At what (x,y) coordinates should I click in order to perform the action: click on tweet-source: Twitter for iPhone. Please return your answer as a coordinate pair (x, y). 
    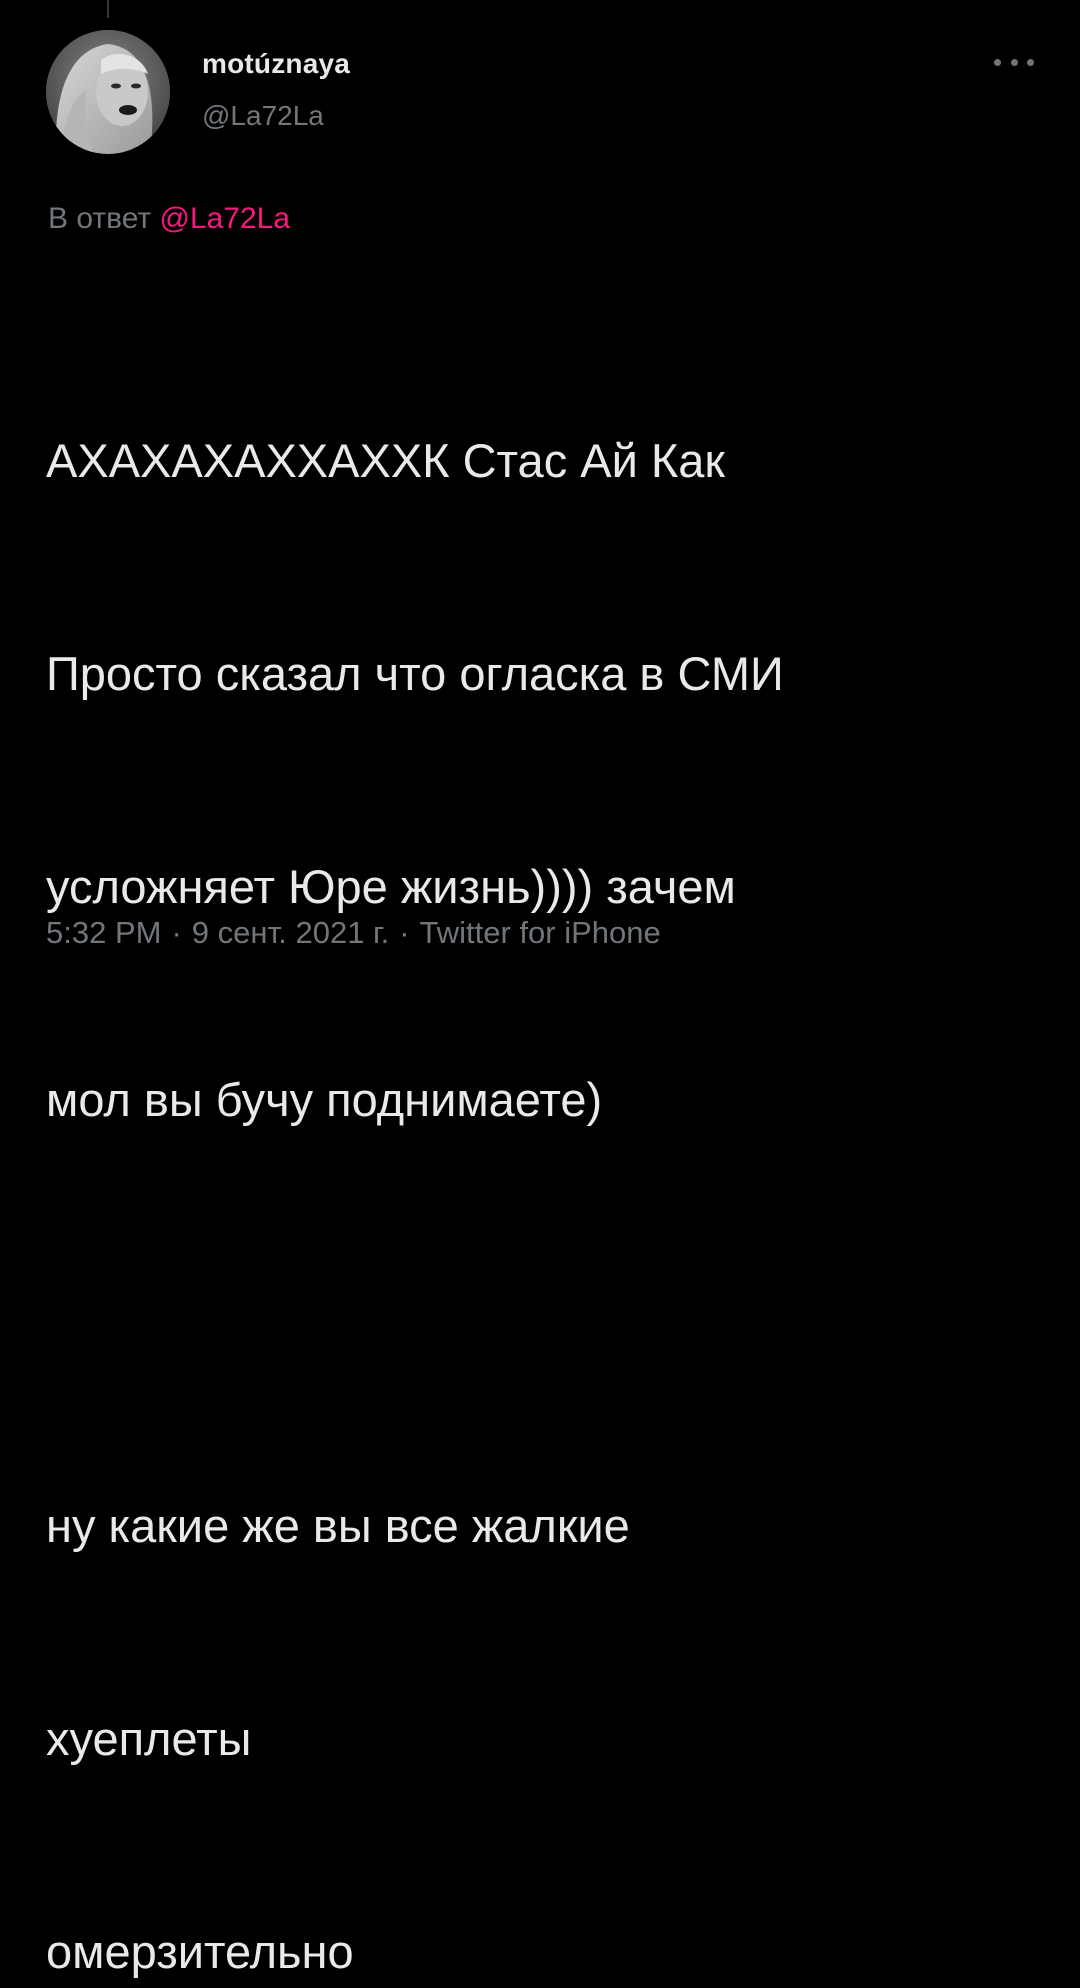
    Looking at the image, I should click on (540, 932).